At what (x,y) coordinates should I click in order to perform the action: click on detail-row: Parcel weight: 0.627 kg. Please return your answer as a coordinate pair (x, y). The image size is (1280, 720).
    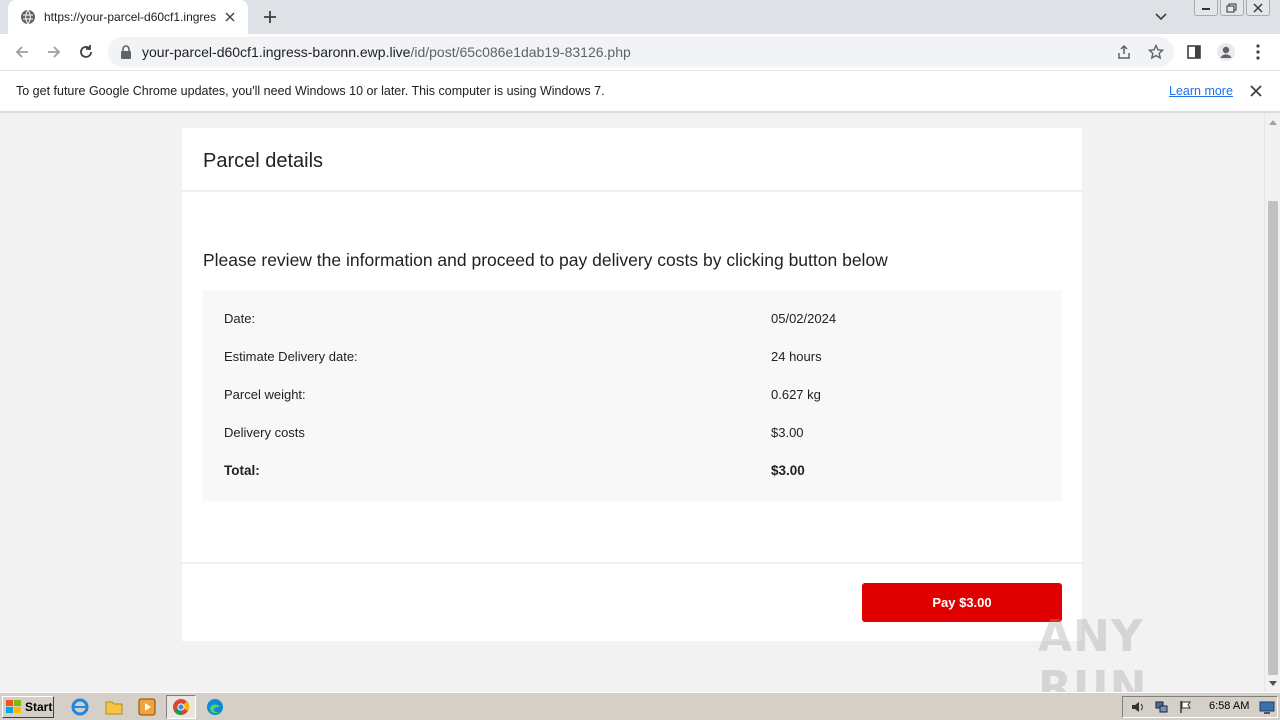
    Looking at the image, I should click on (634, 397).